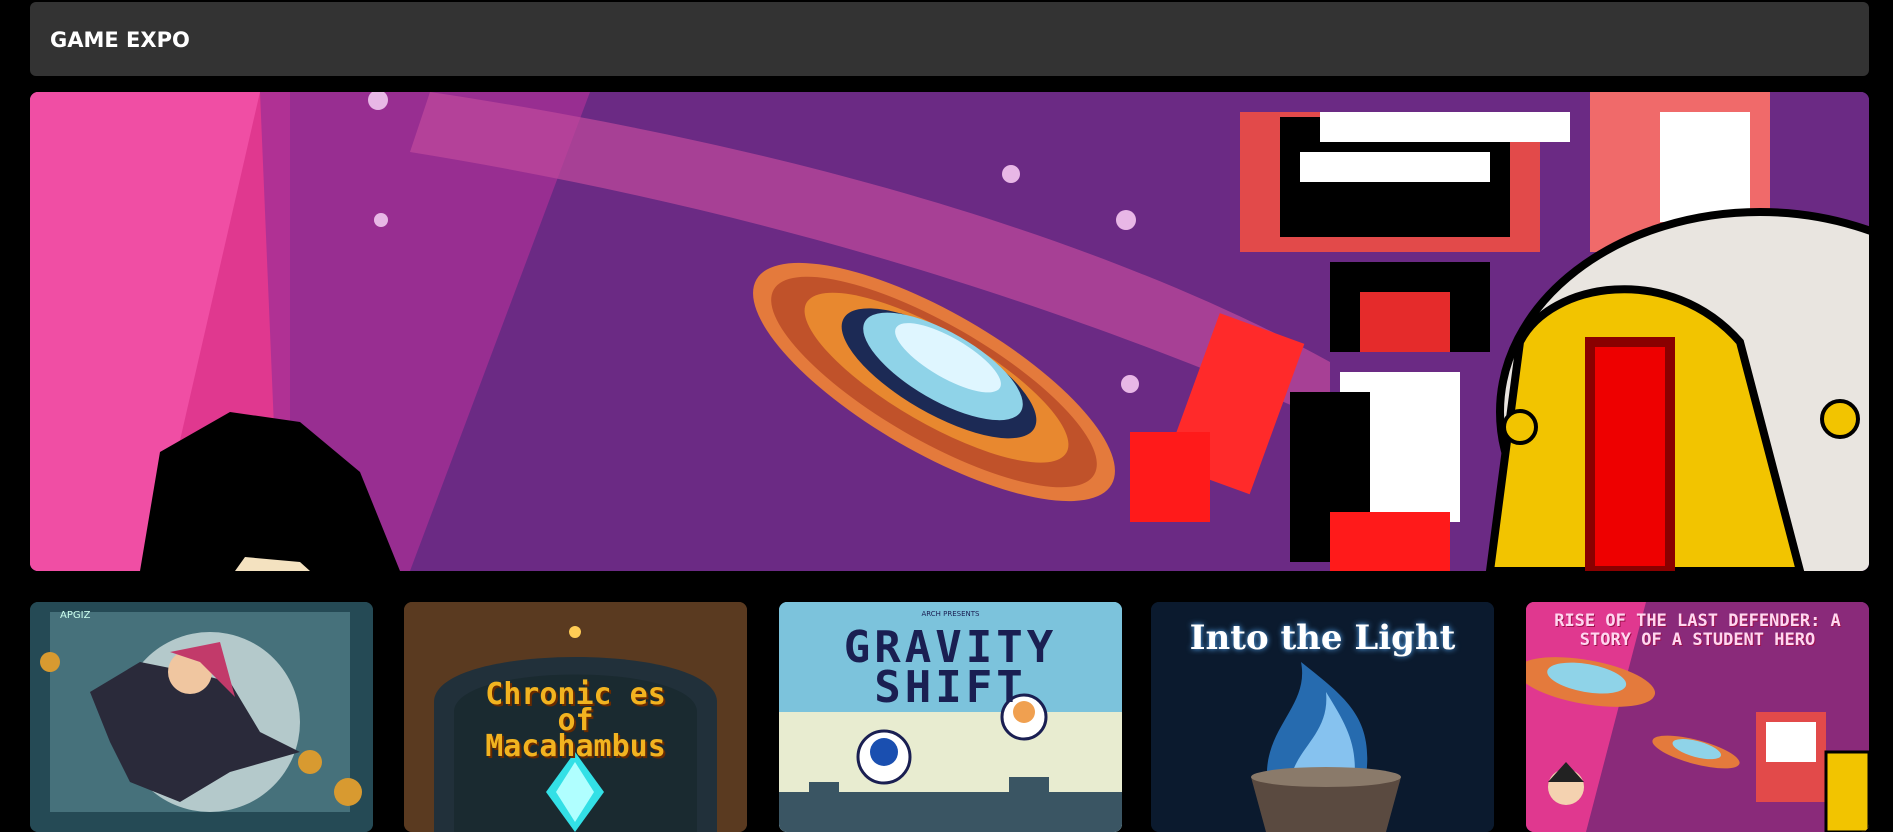  I want to click on arch-cover-art, so click(201, 717).